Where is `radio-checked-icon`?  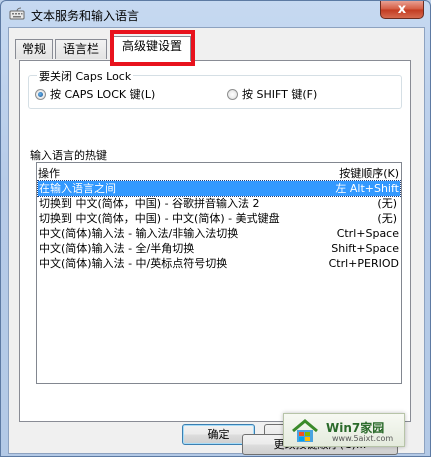
radio-checked-icon is located at coordinates (40, 94).